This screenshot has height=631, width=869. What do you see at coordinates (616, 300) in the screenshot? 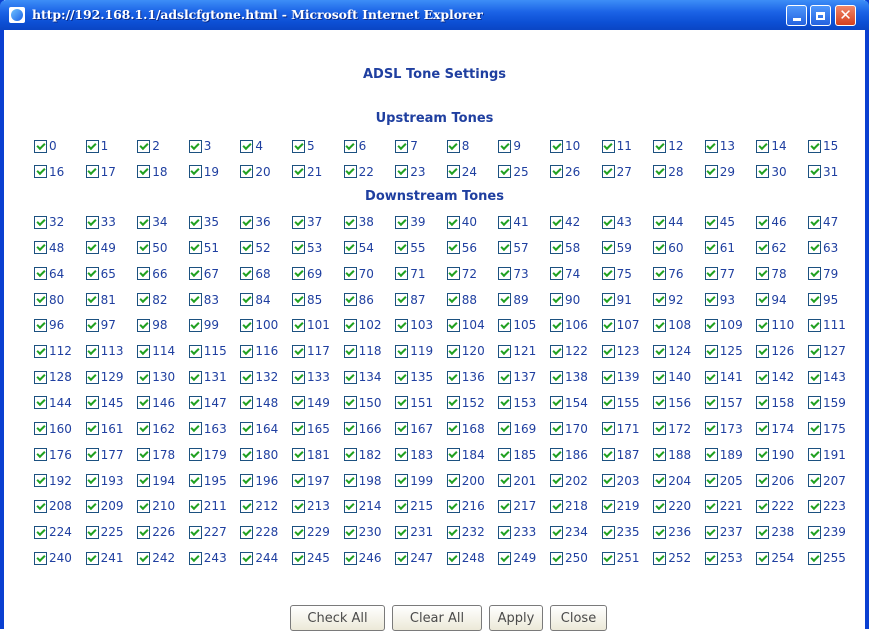
I see `tone-checkbox-91: 91` at bounding box center [616, 300].